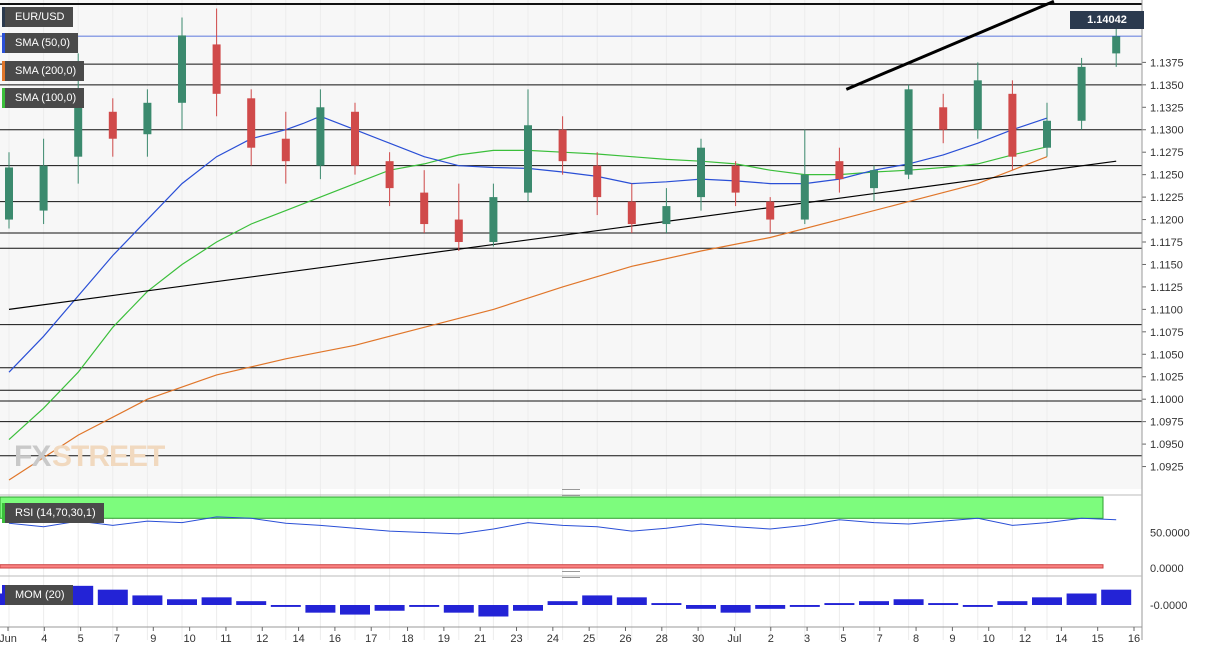  I want to click on x-tick-label: Jul, so click(734, 639).